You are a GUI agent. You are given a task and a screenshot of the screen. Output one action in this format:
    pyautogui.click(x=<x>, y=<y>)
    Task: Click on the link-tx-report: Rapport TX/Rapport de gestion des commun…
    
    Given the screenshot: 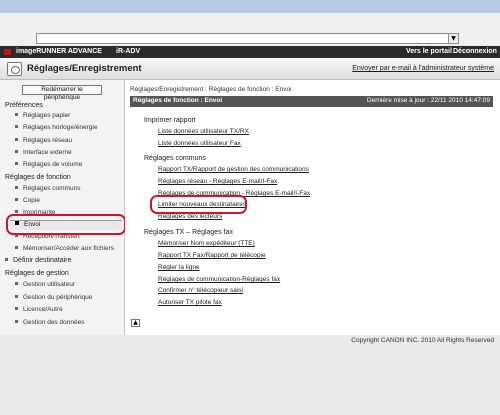 What is the action you would take?
    pyautogui.click(x=233, y=169)
    